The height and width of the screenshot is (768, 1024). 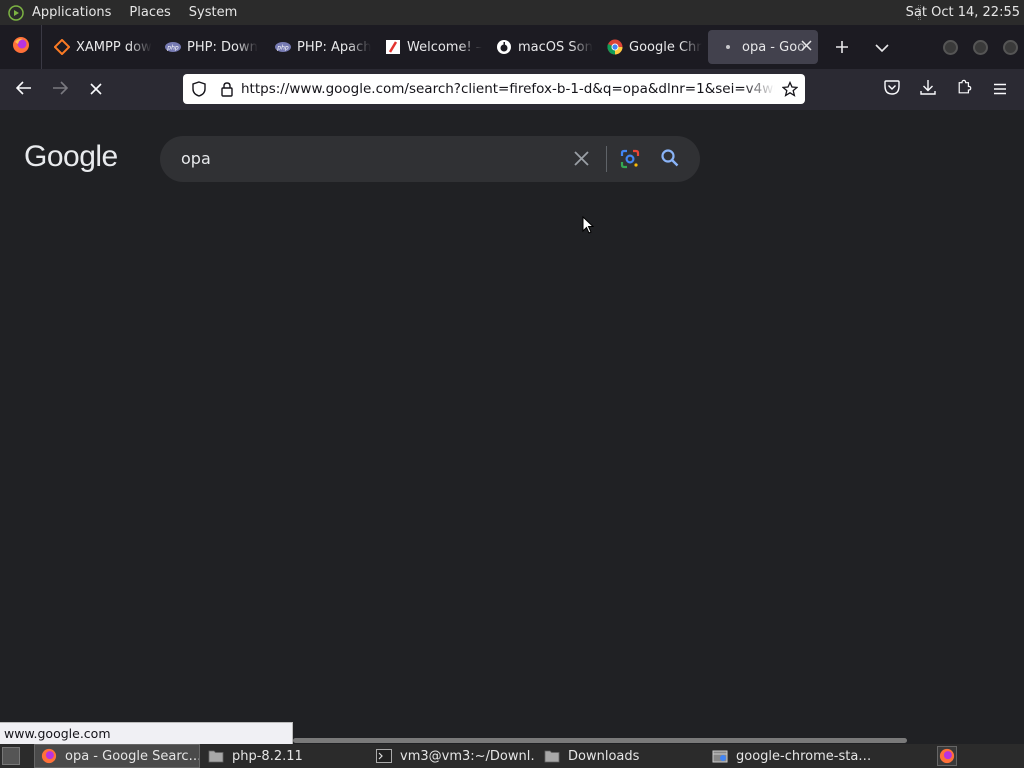 I want to click on menu-system: System, so click(x=213, y=12).